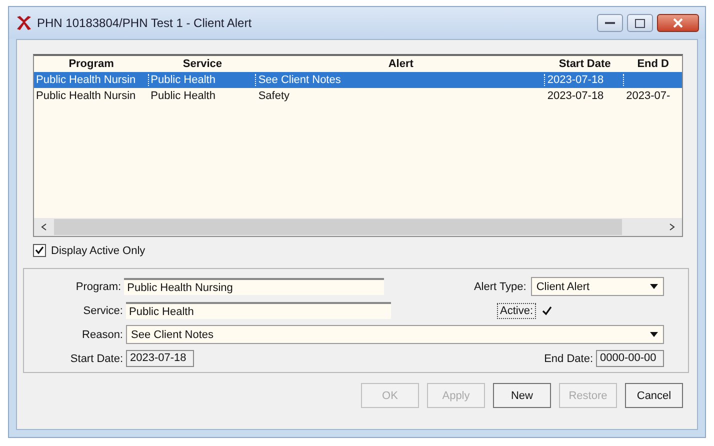  I want to click on maximize-button, so click(640, 23).